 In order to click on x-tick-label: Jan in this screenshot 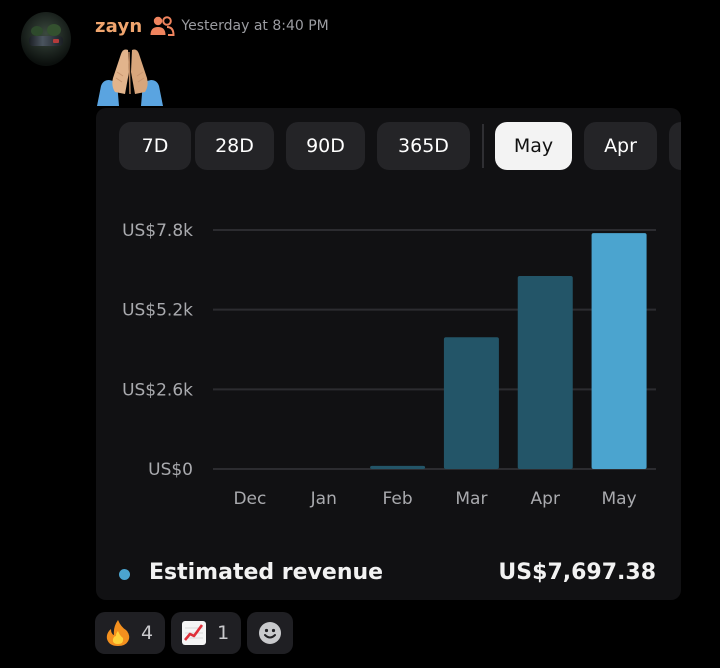, I will do `click(323, 499)`.